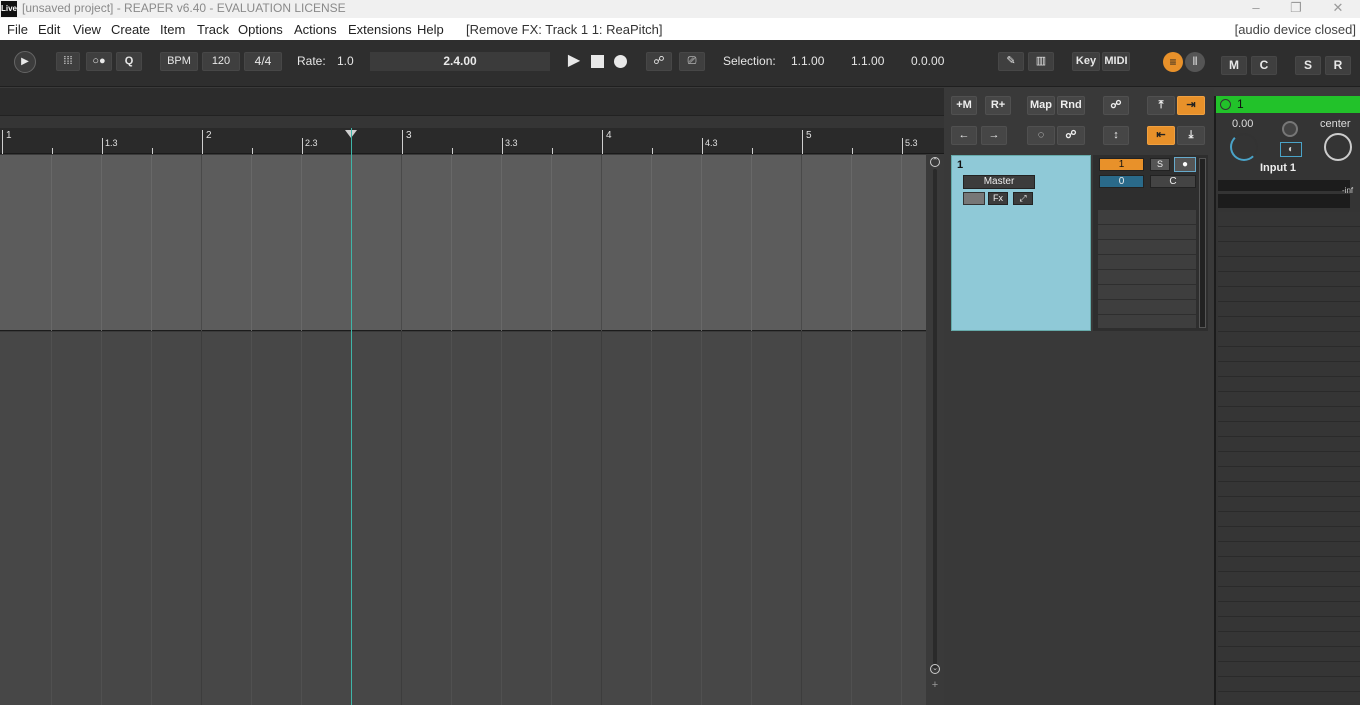 This screenshot has width=1360, height=705. Describe the element at coordinates (1071, 105) in the screenshot. I see `random-button: Rnd` at that location.